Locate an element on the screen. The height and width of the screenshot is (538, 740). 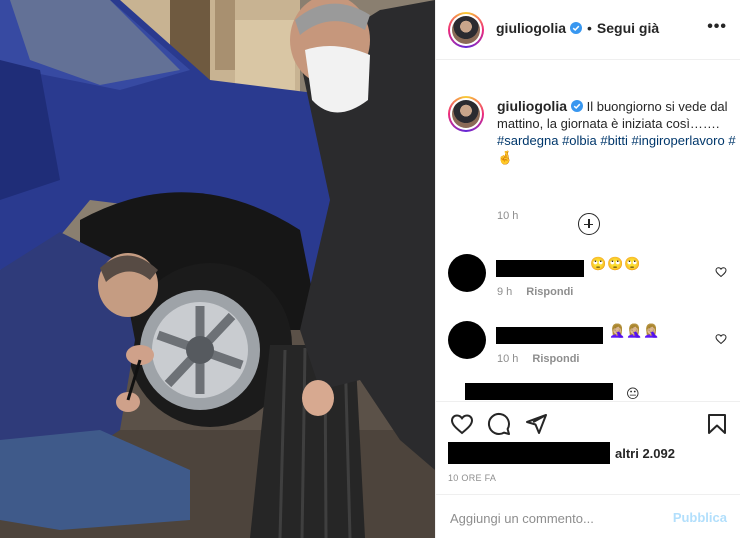
comment-emoji: 🙄🙄🙄 is located at coordinates (616, 263).